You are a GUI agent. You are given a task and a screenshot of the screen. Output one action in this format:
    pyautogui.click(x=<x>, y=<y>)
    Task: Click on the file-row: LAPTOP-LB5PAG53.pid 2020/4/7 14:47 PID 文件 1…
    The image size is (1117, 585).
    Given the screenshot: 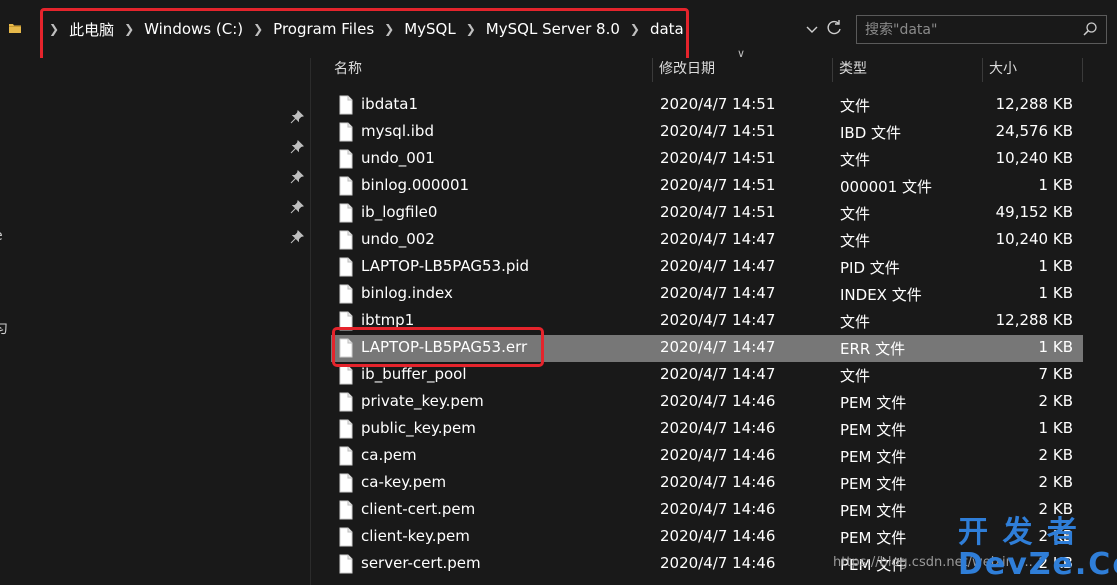 What is the action you would take?
    pyautogui.click(x=707, y=267)
    